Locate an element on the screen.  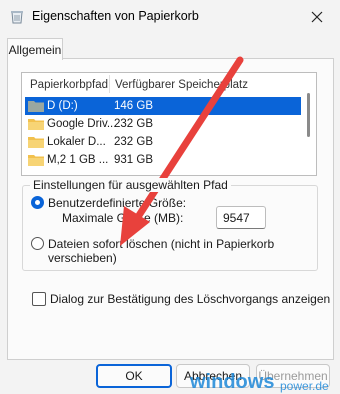
apply-button-label: Übernehmen is located at coordinates (293, 376).